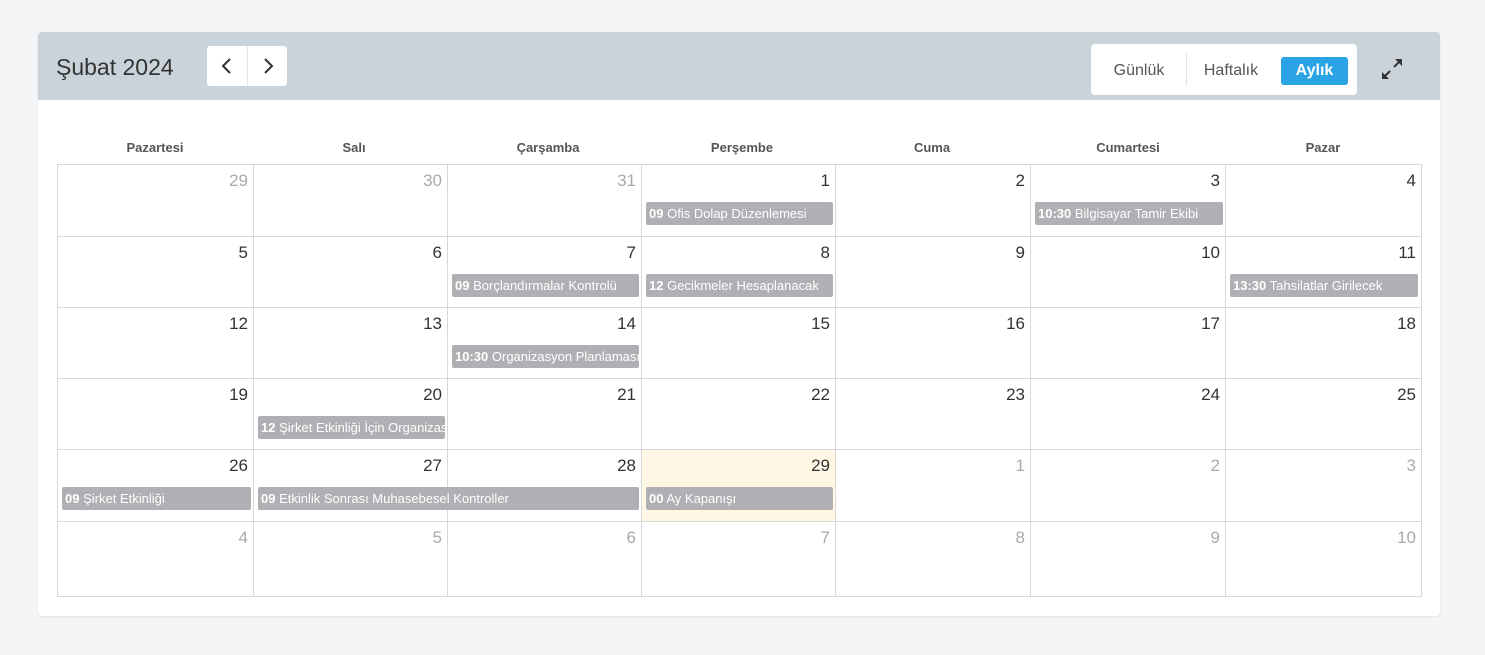 The width and height of the screenshot is (1485, 655). I want to click on fullscreen-button, so click(1392, 69).